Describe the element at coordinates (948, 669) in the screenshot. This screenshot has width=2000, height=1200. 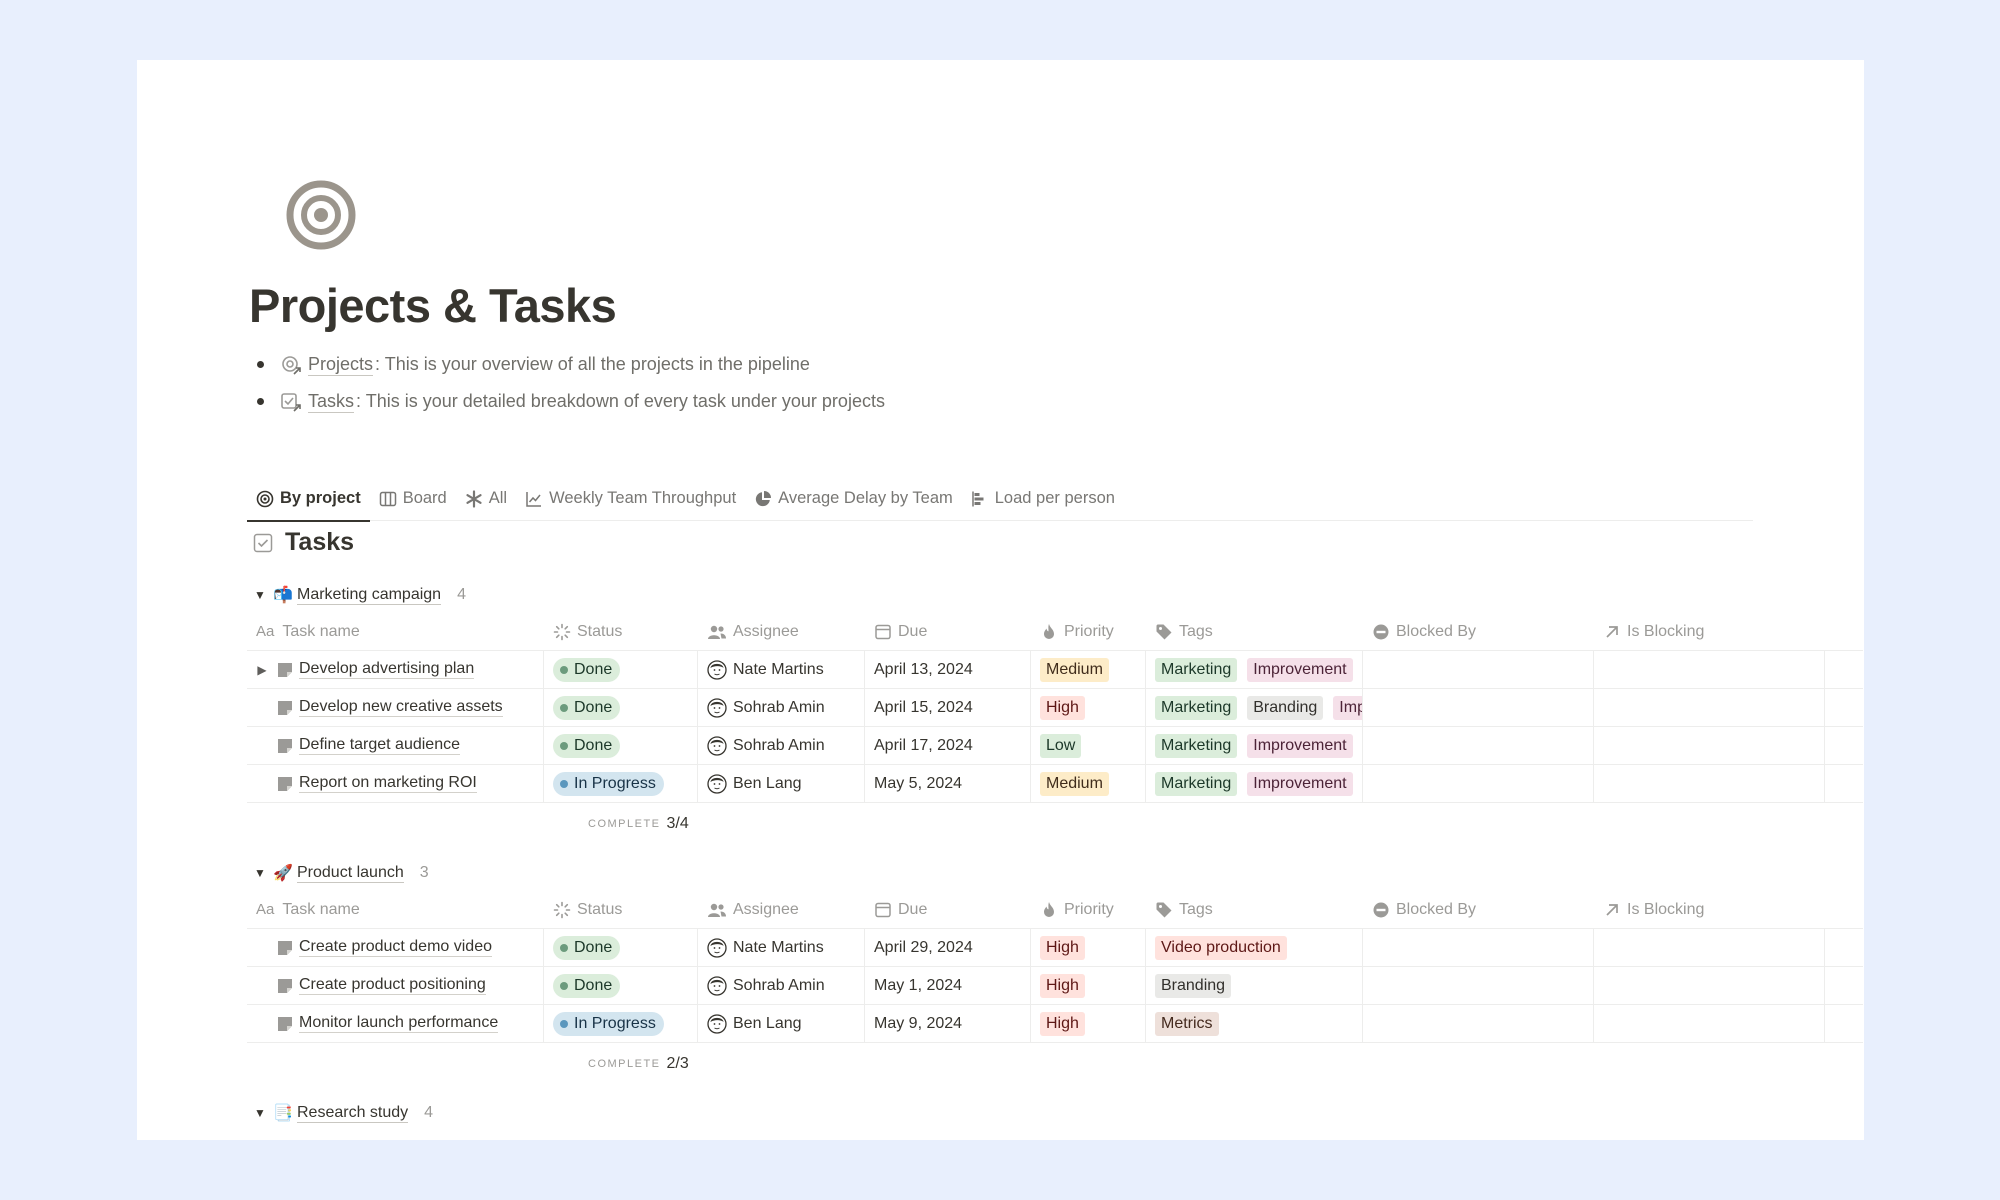
I see `due-cell: April 13, 2024` at that location.